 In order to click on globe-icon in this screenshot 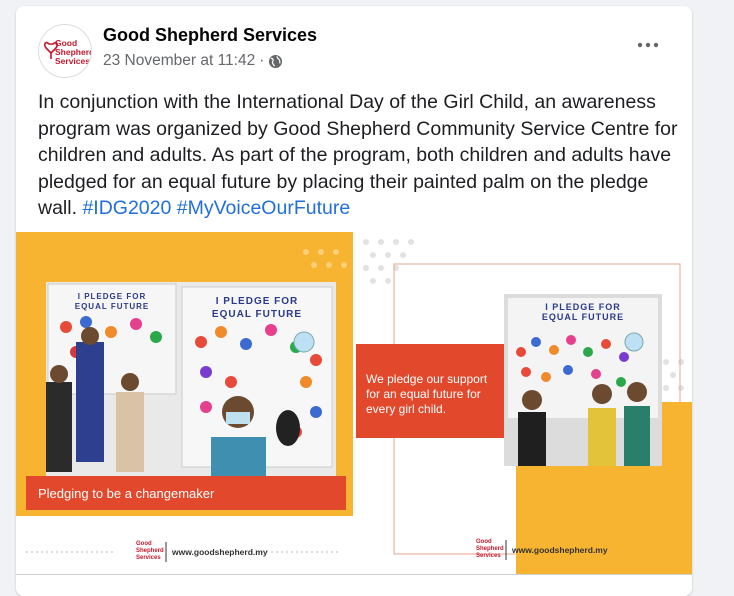, I will do `click(275, 61)`.